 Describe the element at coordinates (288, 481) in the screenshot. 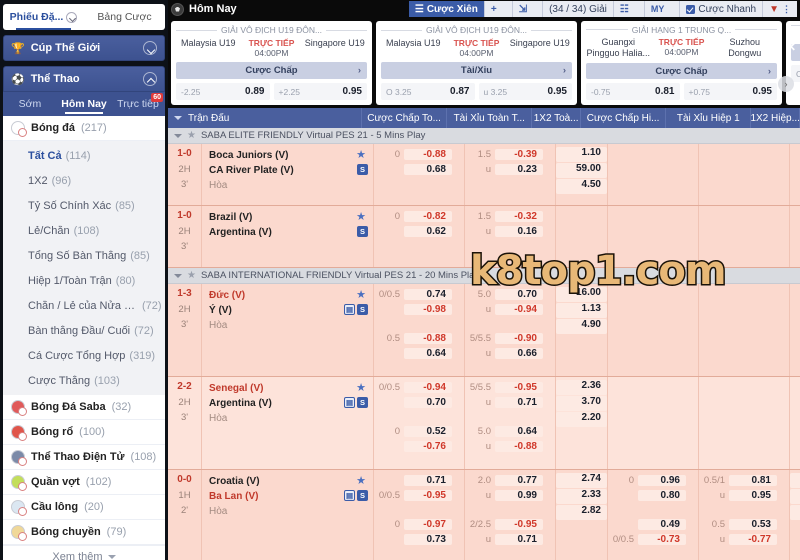

I see `home-team-name: Croatia (V)` at that location.